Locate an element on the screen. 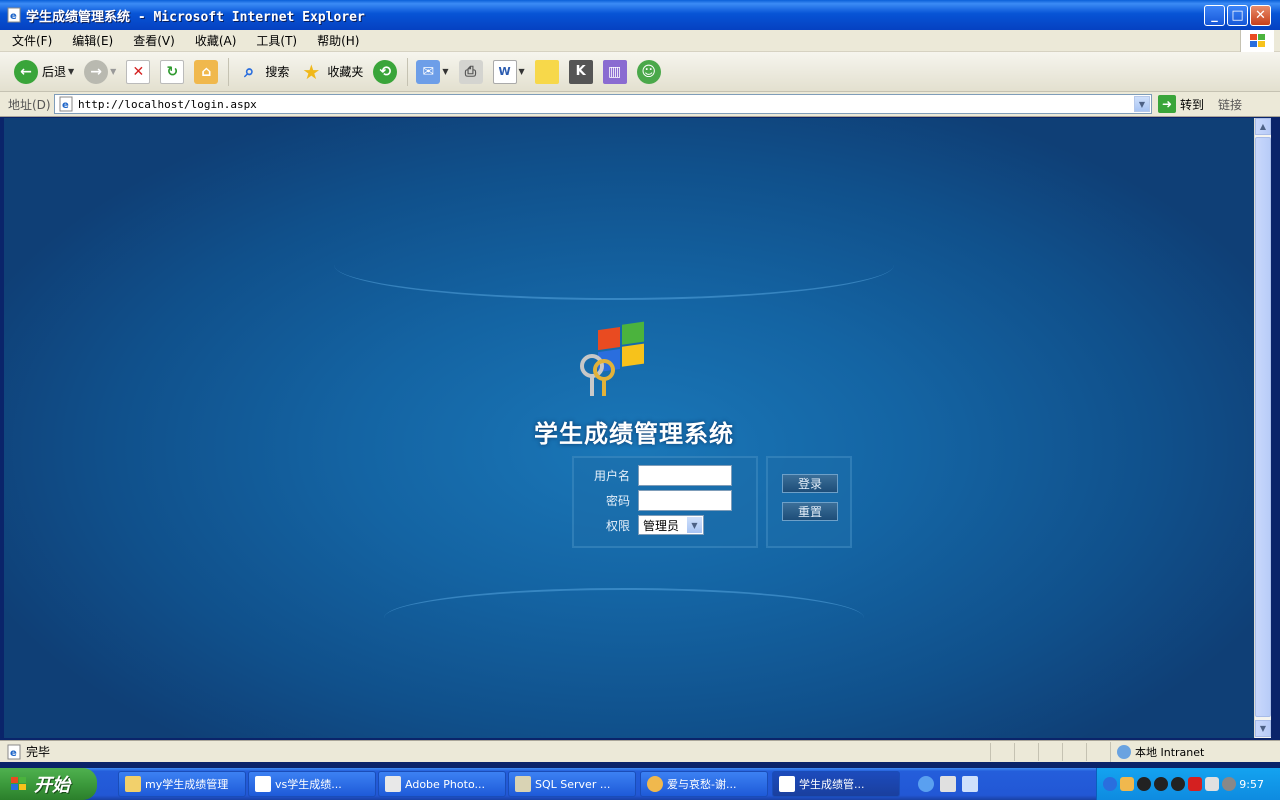 The image size is (1280, 800). folder-icon is located at coordinates (133, 784).